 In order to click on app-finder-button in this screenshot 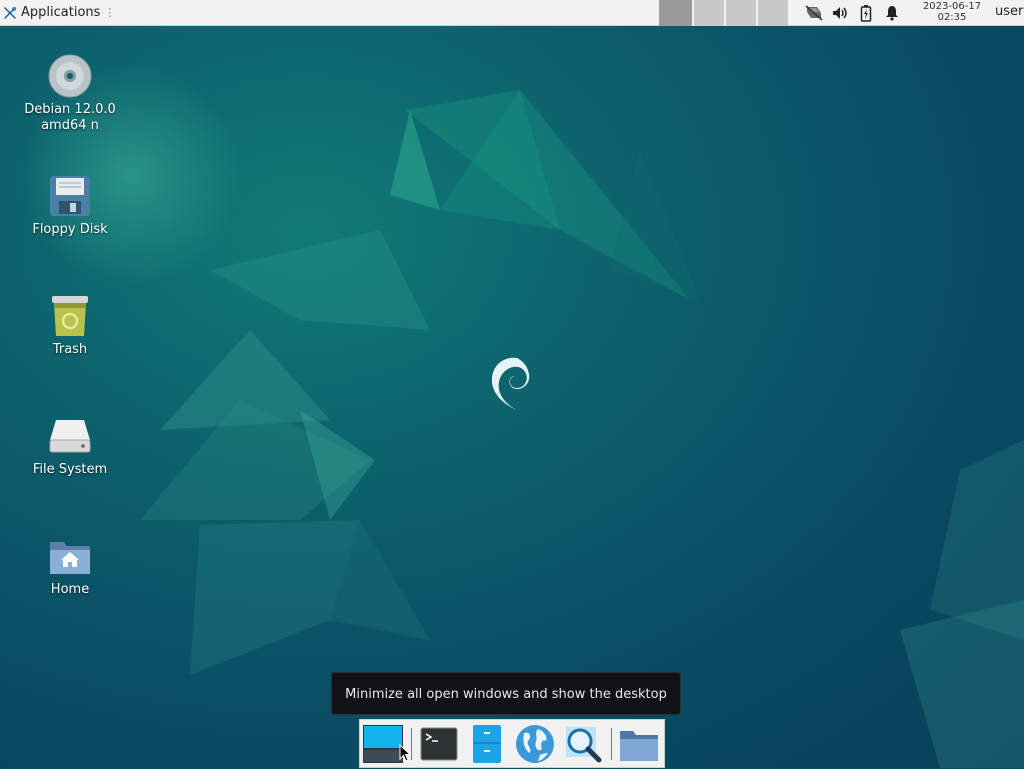, I will do `click(583, 744)`.